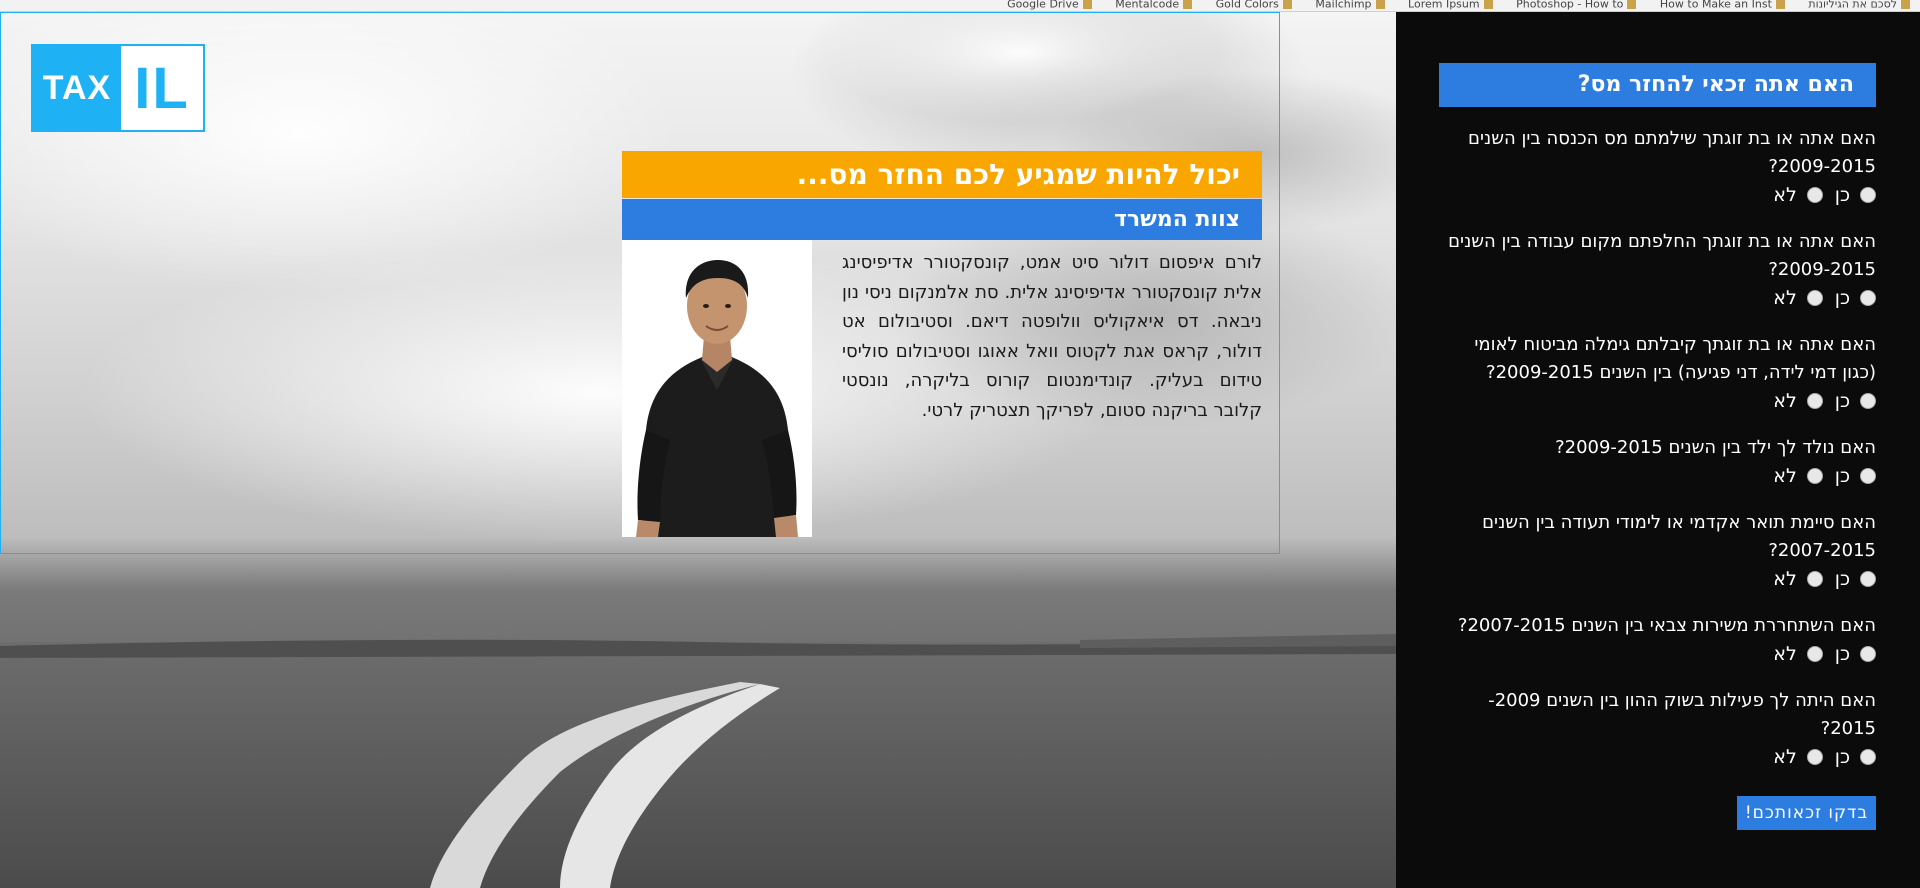 Image resolution: width=1920 pixels, height=888 pixels. I want to click on person-portrait-image, so click(717, 388).